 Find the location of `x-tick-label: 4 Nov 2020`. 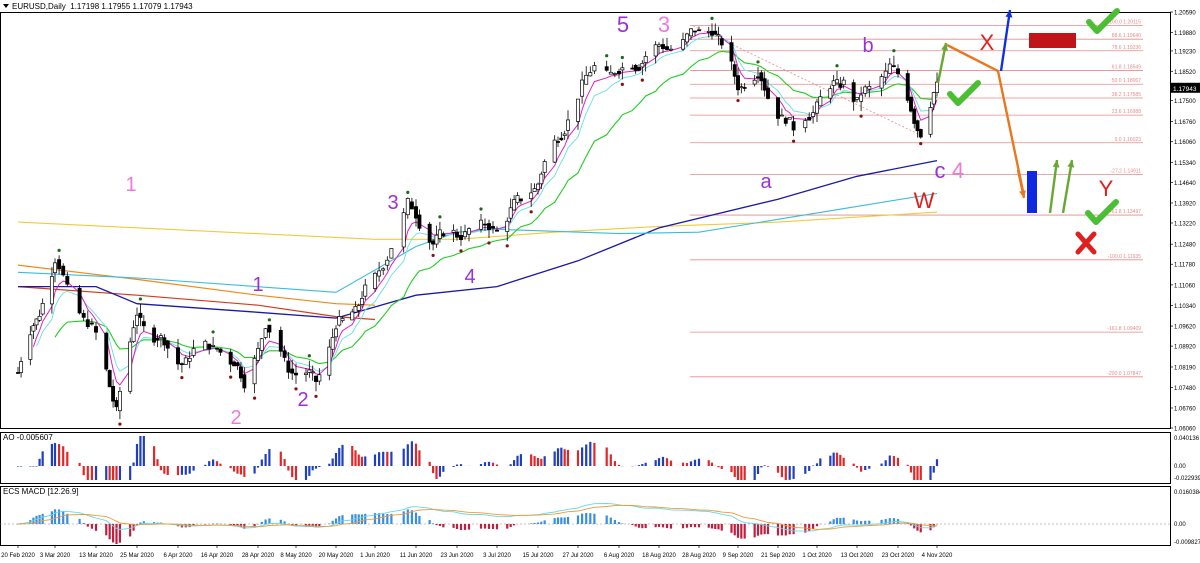

x-tick-label: 4 Nov 2020 is located at coordinates (937, 556).